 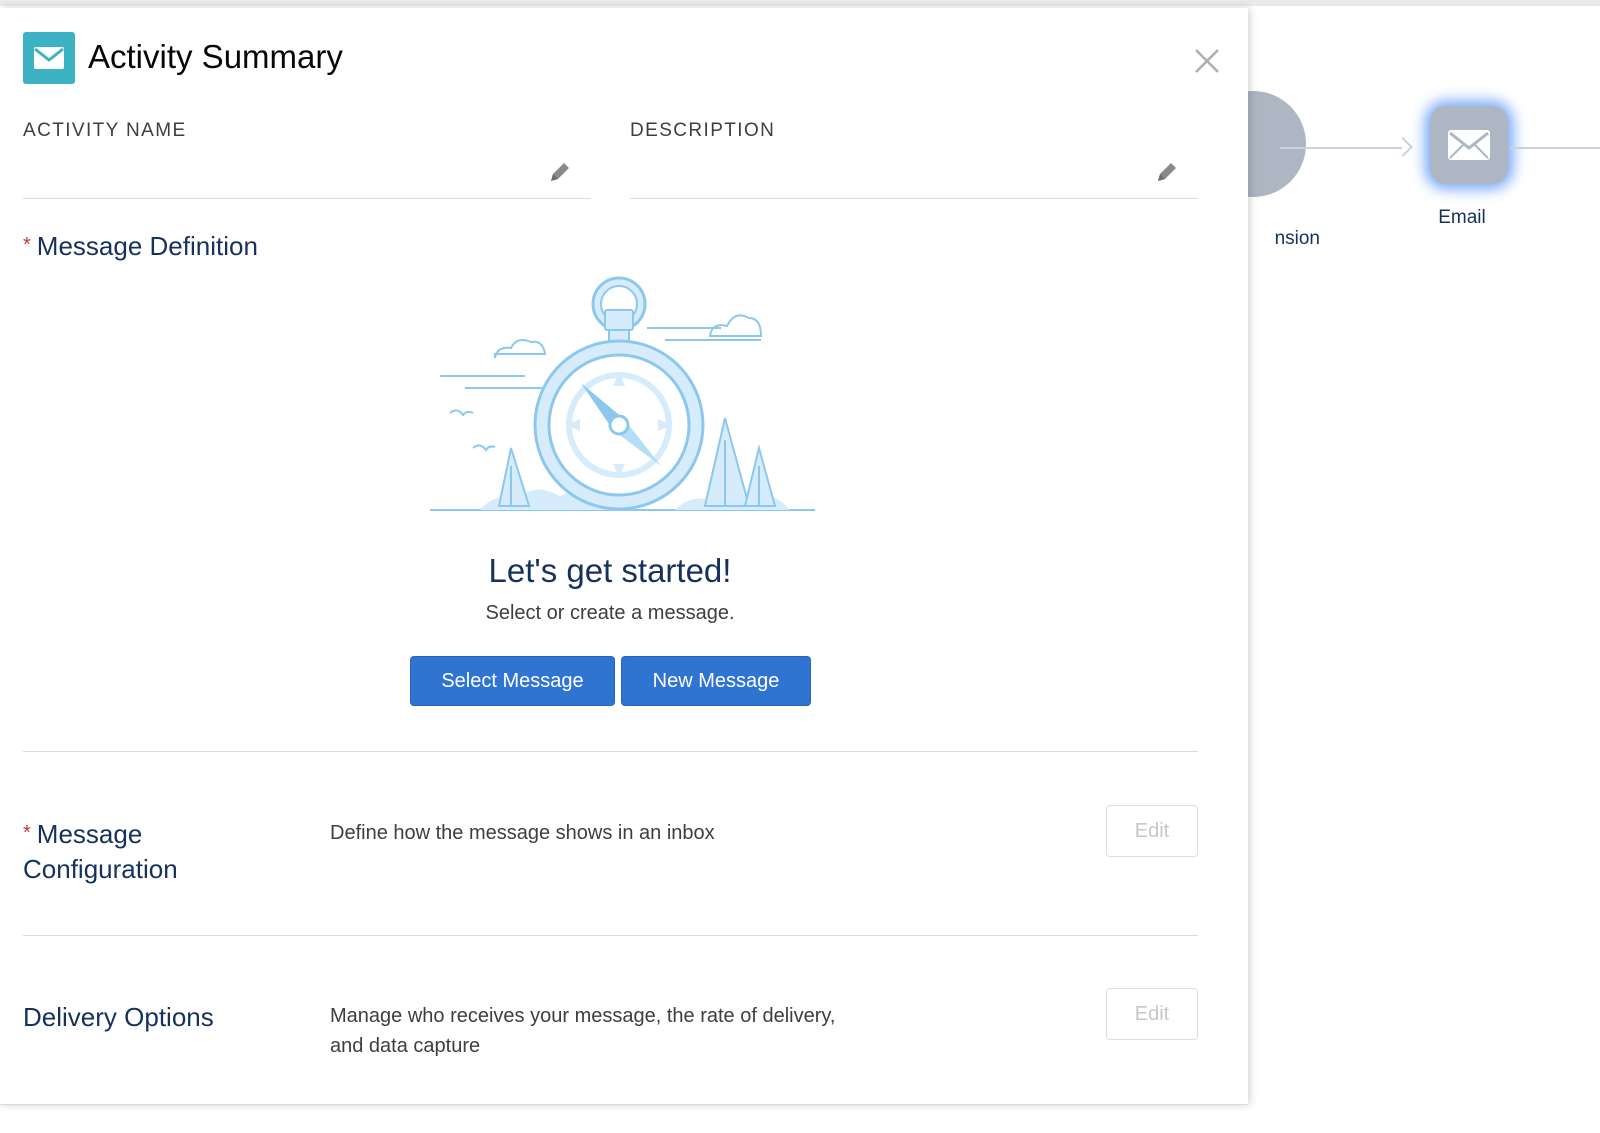 I want to click on message-definition-title: * Message Definition, so click(x=140, y=247).